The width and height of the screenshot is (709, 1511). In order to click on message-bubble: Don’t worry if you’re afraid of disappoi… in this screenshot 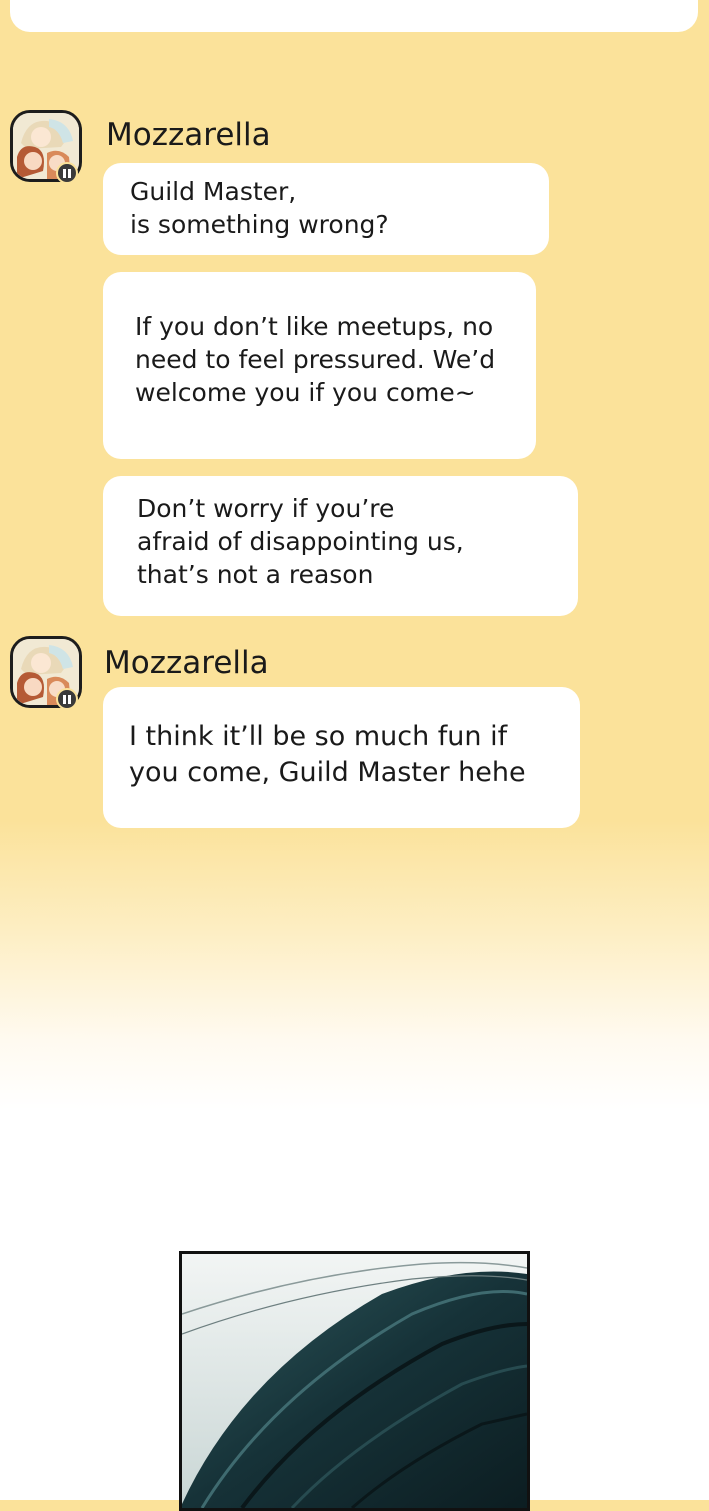, I will do `click(340, 546)`.